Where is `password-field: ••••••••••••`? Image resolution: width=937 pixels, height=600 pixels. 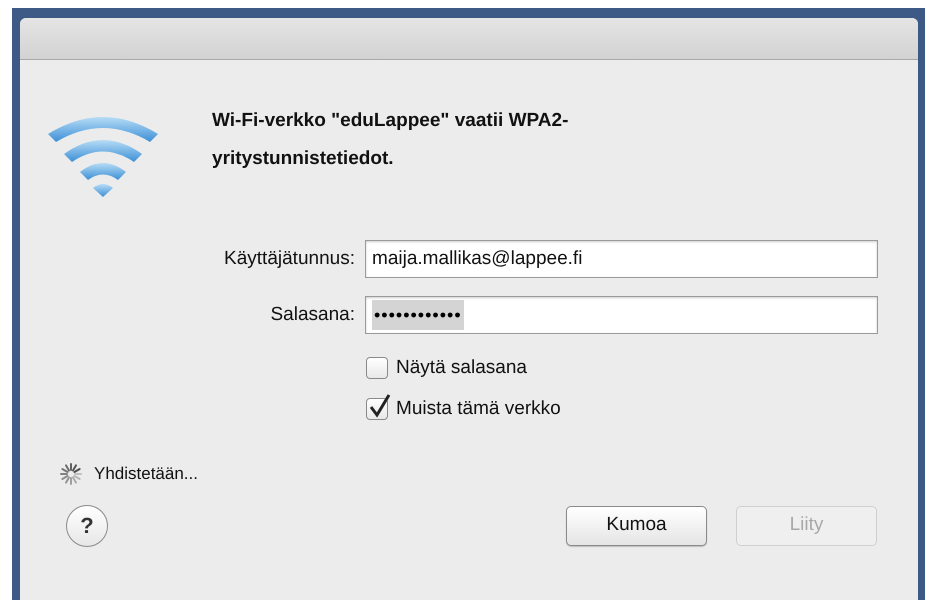
password-field: •••••••••••• is located at coordinates (621, 315).